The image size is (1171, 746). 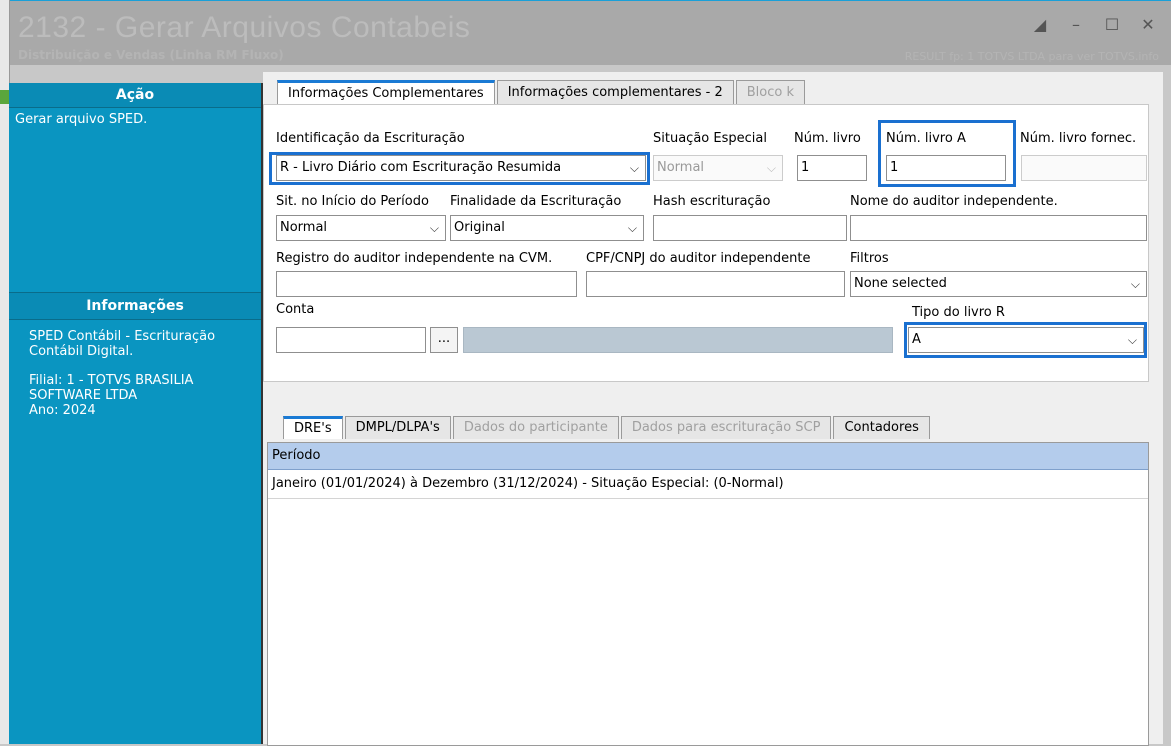 What do you see at coordinates (998, 228) in the screenshot?
I see `auditor-nome-input` at bounding box center [998, 228].